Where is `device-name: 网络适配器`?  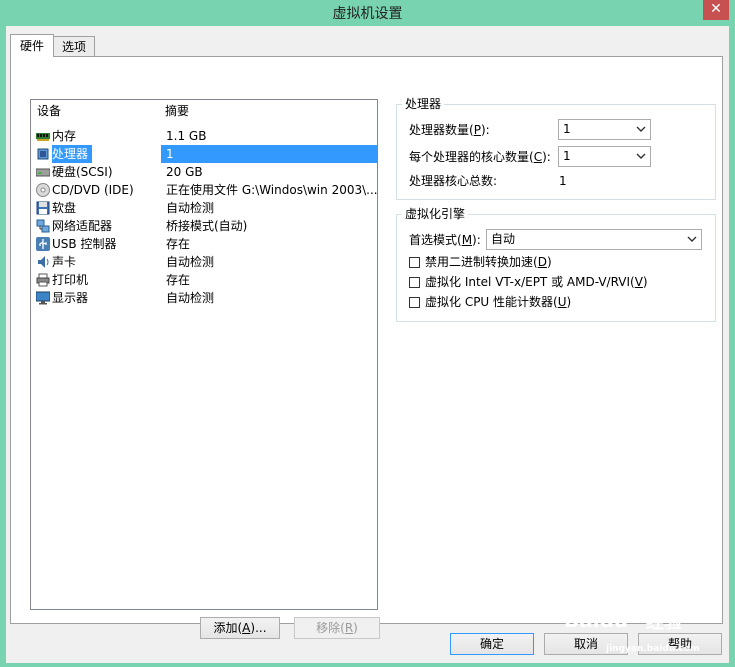
device-name: 网络适配器 is located at coordinates (82, 226).